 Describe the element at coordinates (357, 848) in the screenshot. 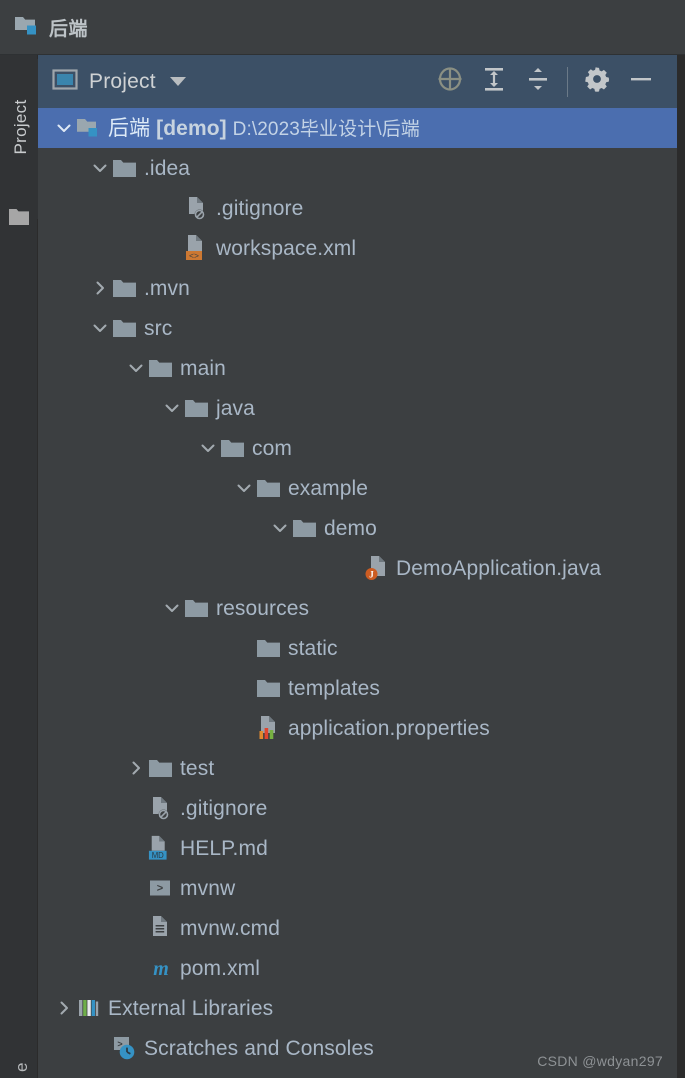

I see `tree-row-help-md: MD HELP.md` at that location.